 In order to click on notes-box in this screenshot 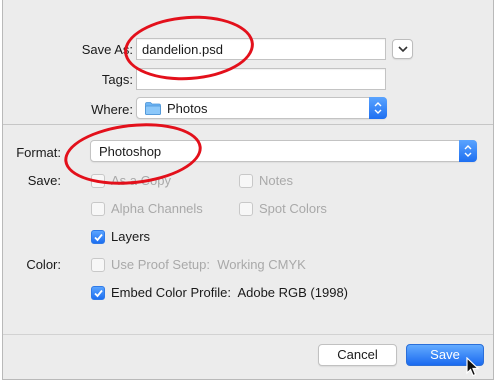, I will do `click(246, 181)`.